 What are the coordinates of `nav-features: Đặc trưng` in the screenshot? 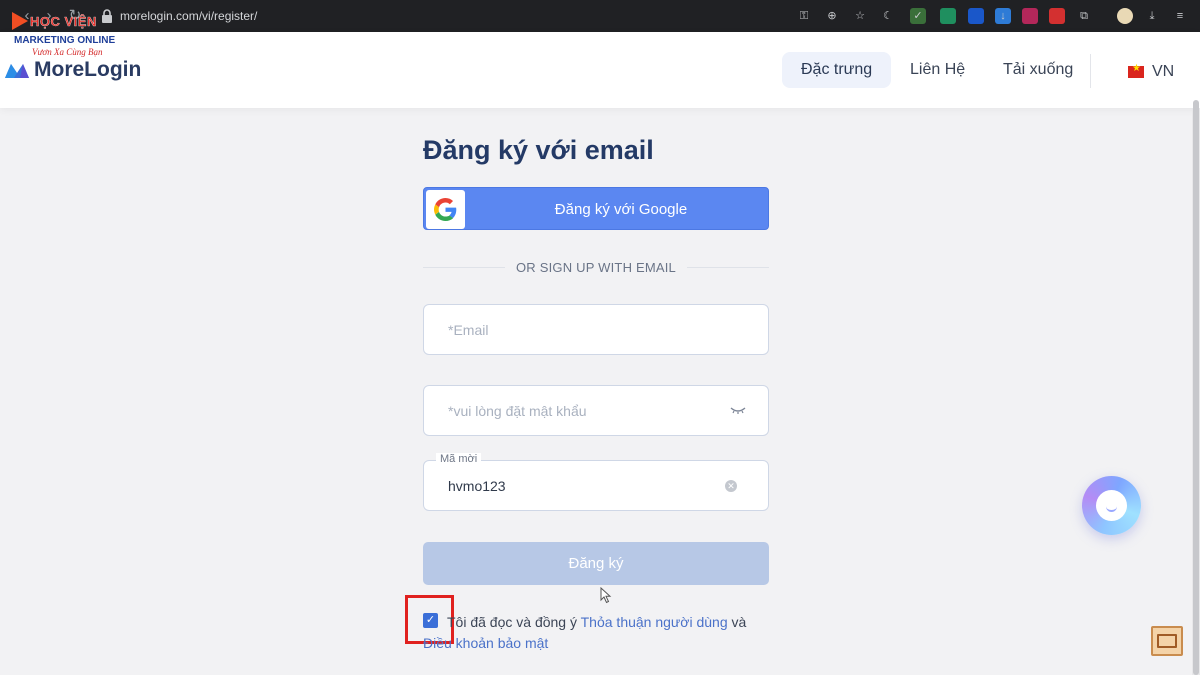 It's located at (837, 70).